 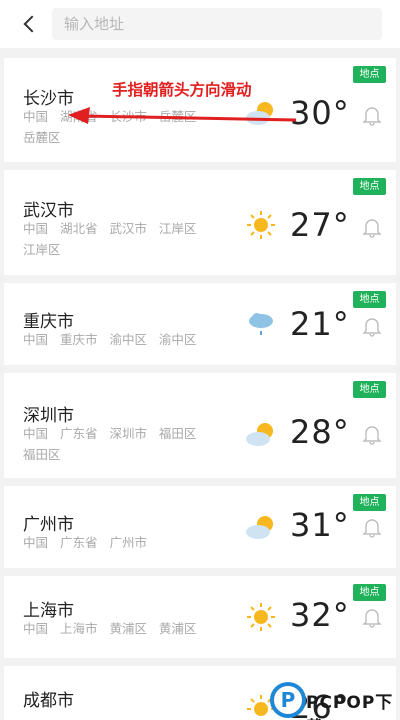 What do you see at coordinates (110, 339) in the screenshot?
I see `city-region: 中国 重庆市 渝中区 渝中区` at bounding box center [110, 339].